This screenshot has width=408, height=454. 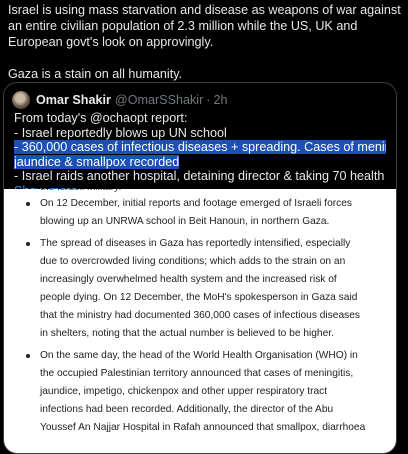 What do you see at coordinates (95, 74) in the screenshot?
I see `tweet-paragraph-2: Gaza is a stain on all humanity.` at bounding box center [95, 74].